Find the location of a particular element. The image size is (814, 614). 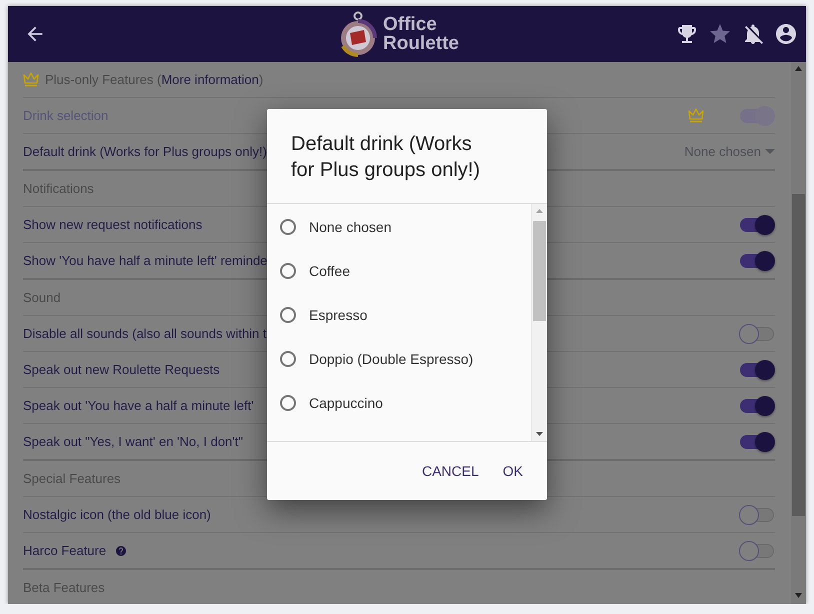

setting-label: Speak out 'You have a half a minute left' is located at coordinates (138, 405).